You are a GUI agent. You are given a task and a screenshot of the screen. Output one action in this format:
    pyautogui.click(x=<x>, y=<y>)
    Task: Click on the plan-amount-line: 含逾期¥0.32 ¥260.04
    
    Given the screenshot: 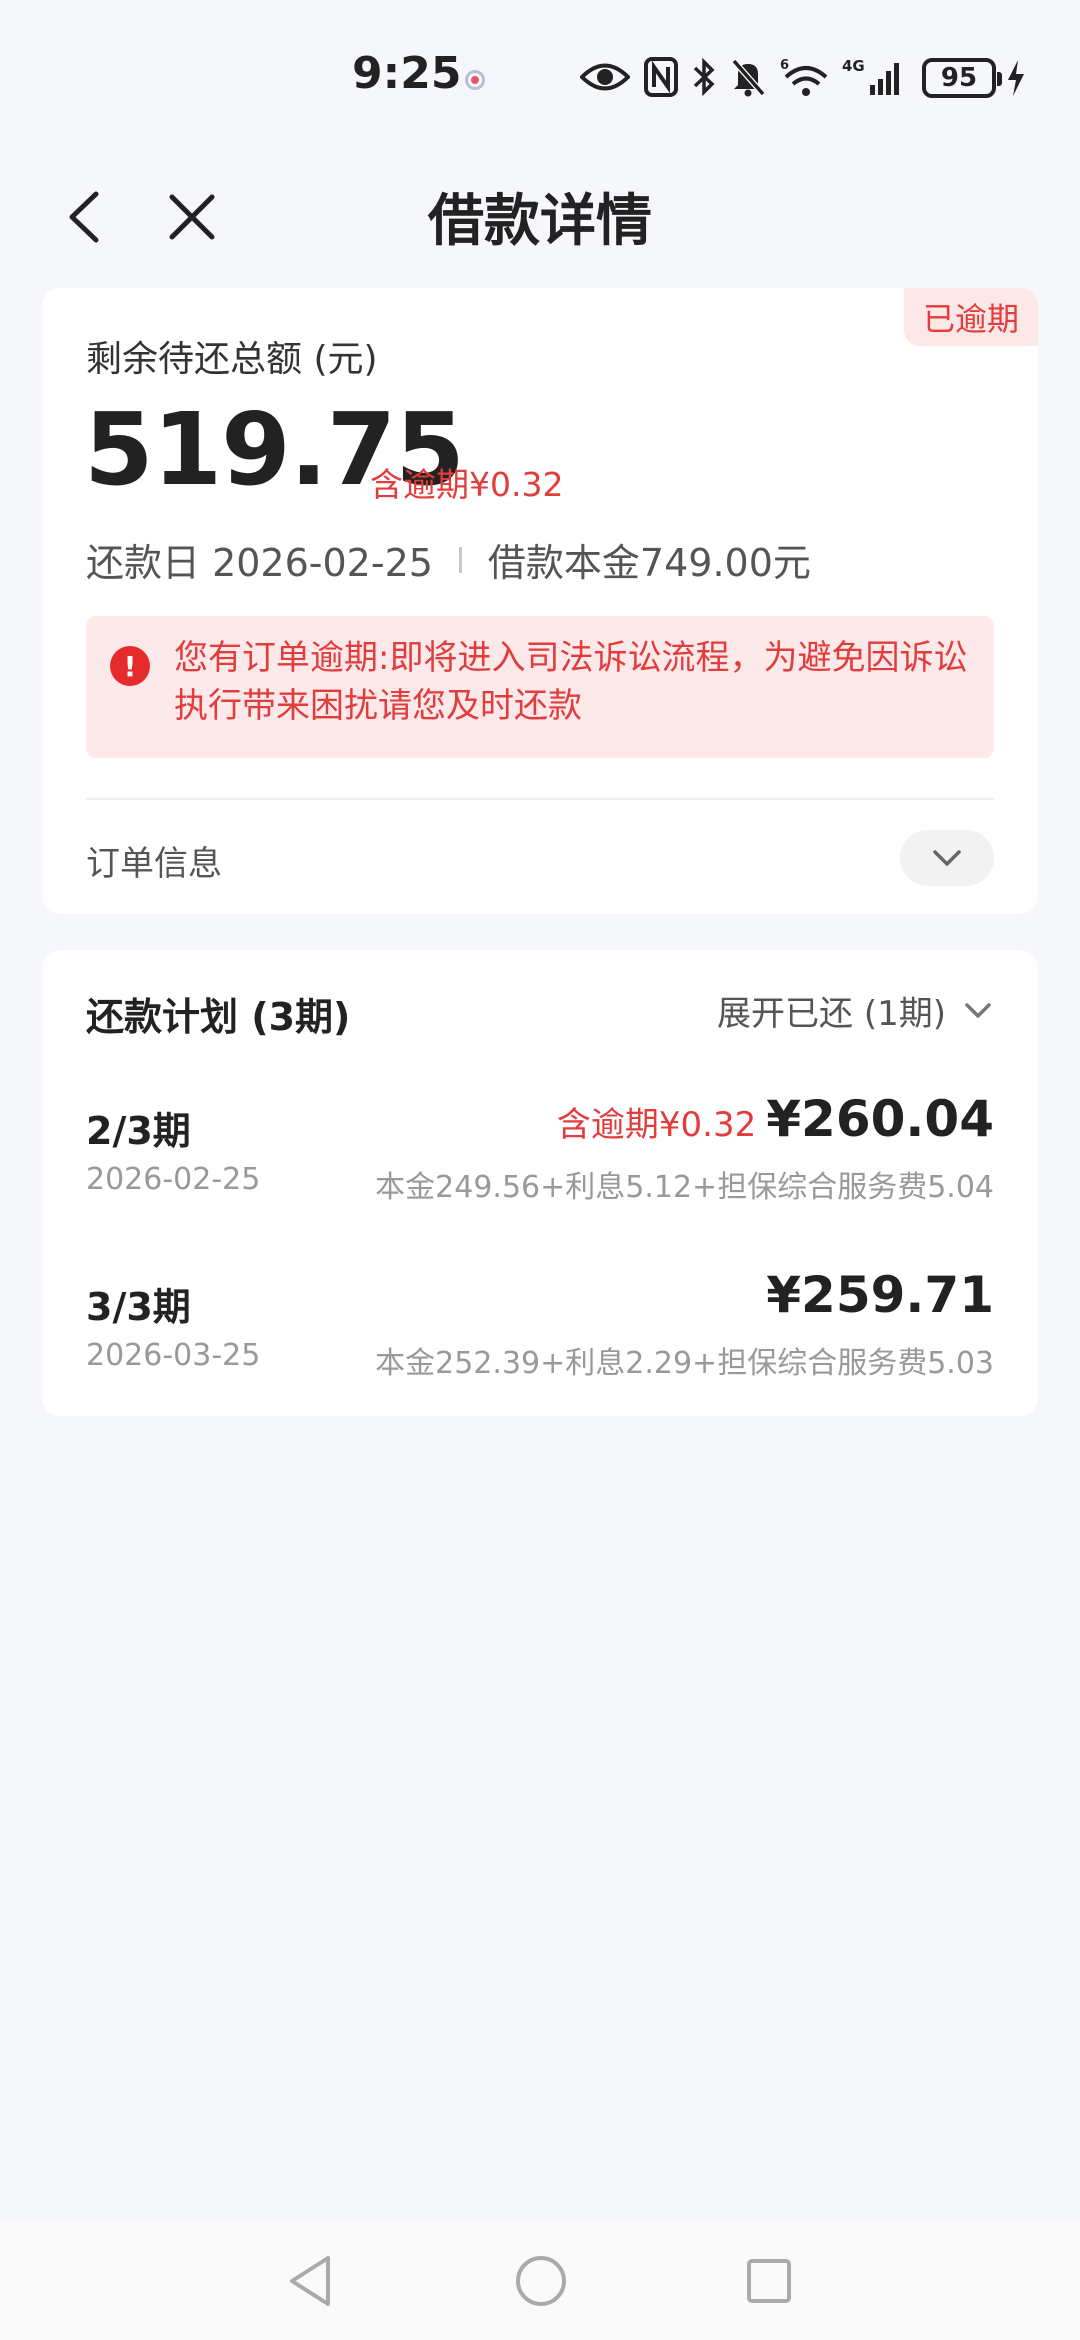 What is the action you would take?
    pyautogui.click(x=775, y=1119)
    